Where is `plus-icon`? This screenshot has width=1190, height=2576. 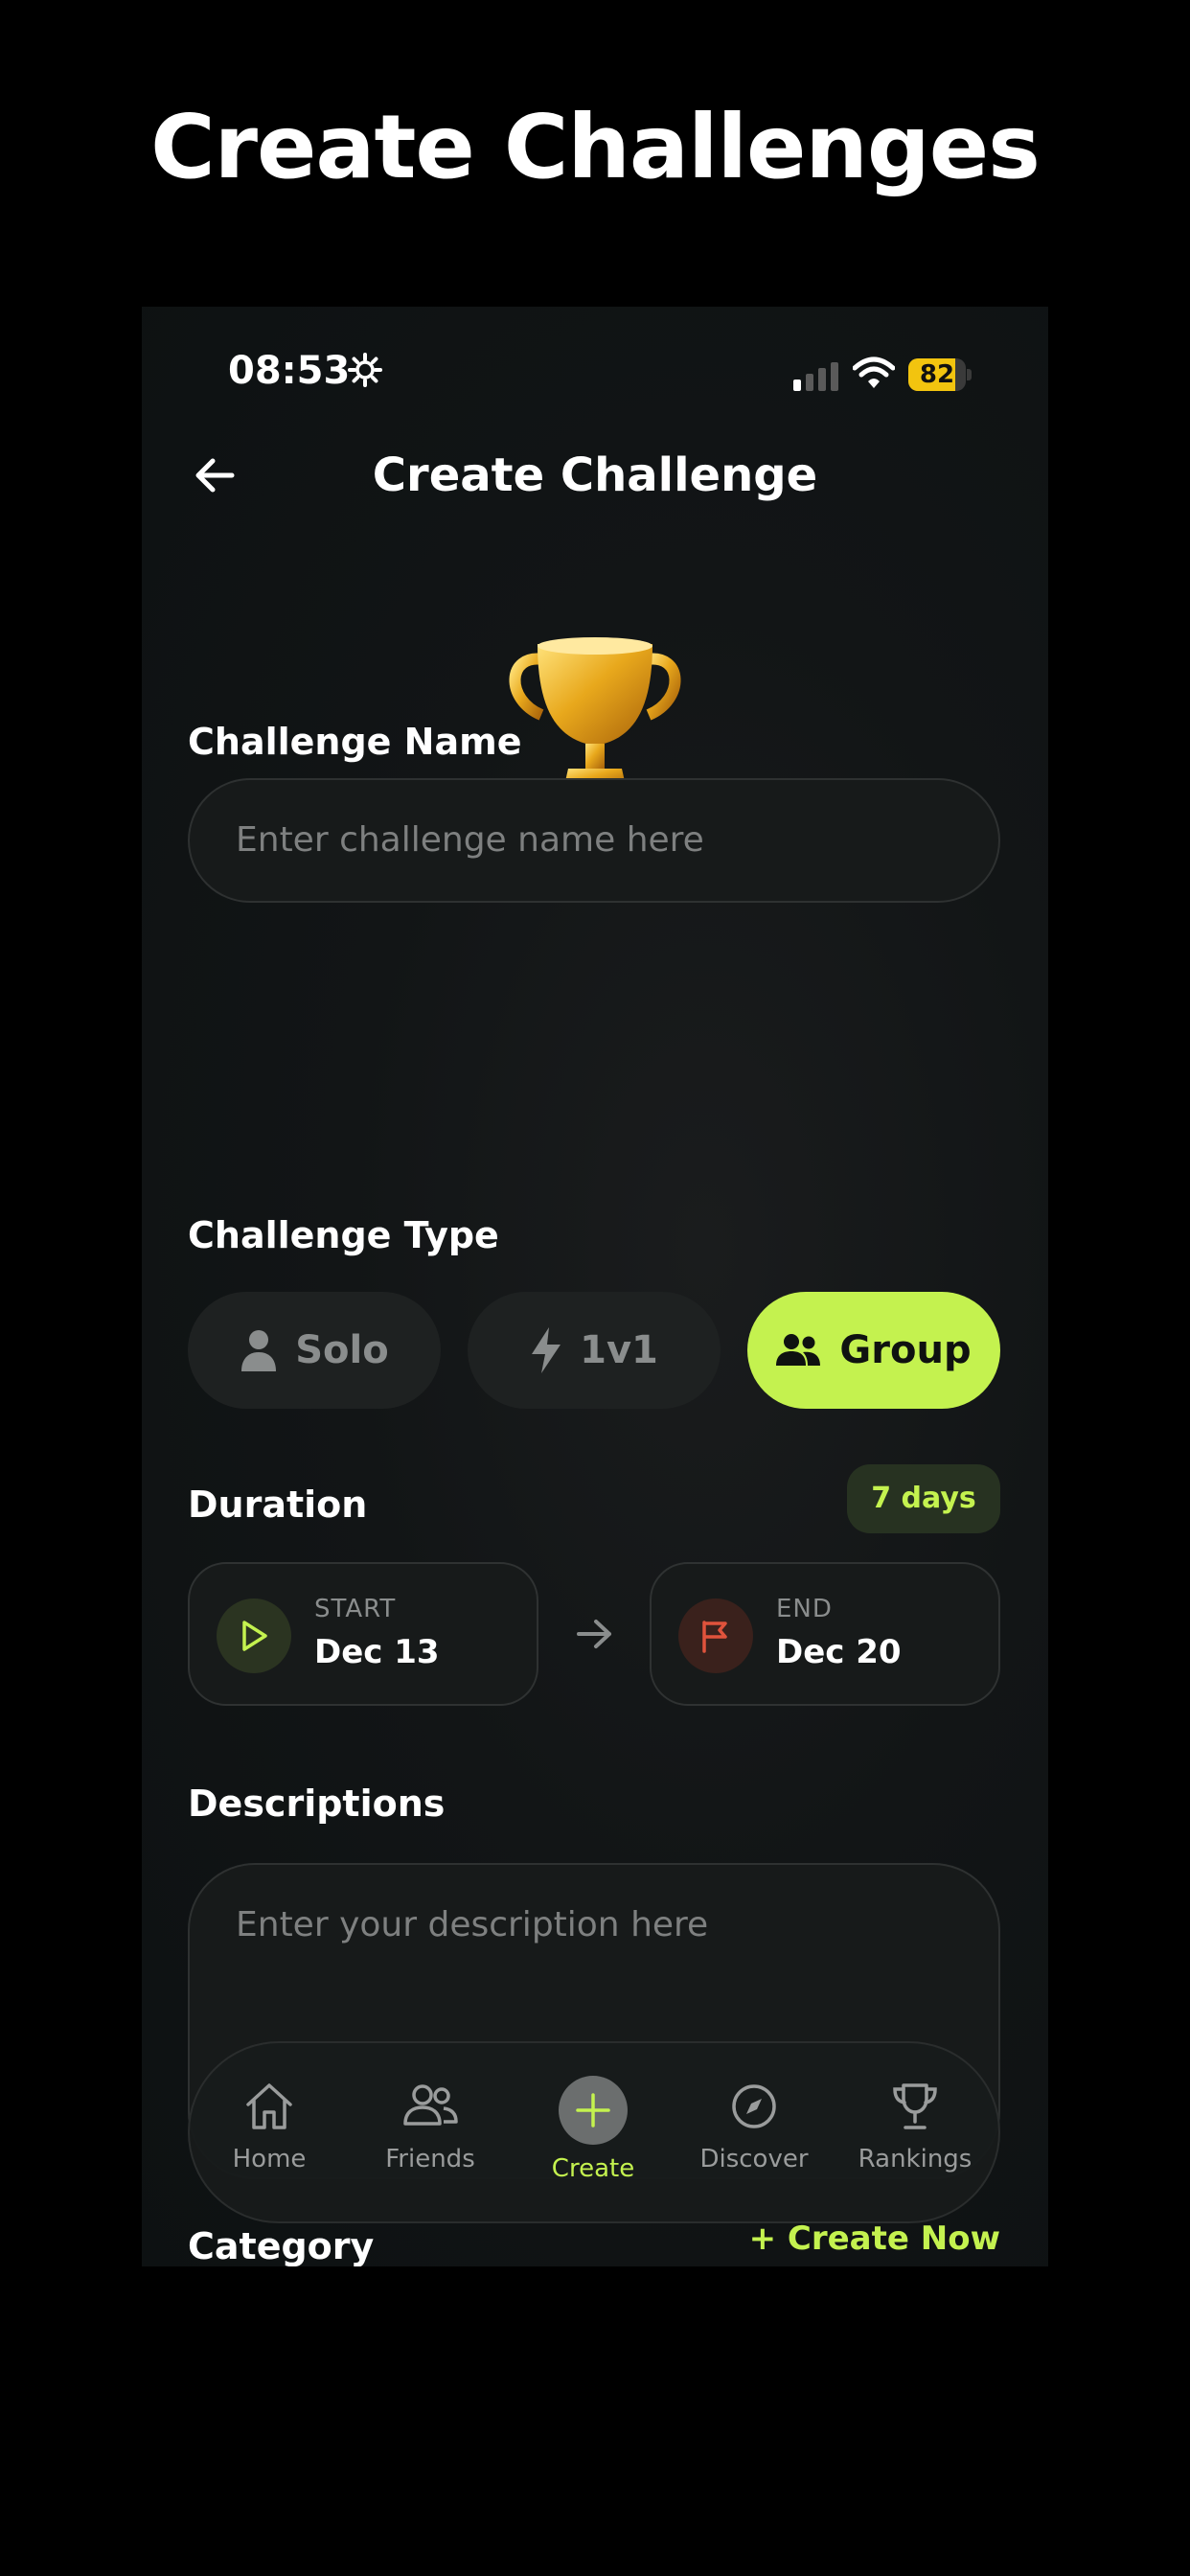 plus-icon is located at coordinates (593, 2110).